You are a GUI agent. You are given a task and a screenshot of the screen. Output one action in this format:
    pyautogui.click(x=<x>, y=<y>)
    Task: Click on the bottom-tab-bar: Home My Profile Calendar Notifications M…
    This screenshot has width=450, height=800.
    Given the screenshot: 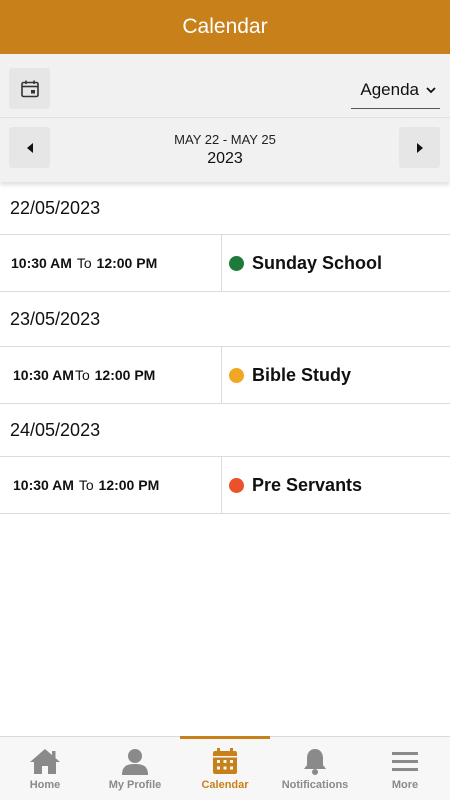 What is the action you would take?
    pyautogui.click(x=225, y=768)
    